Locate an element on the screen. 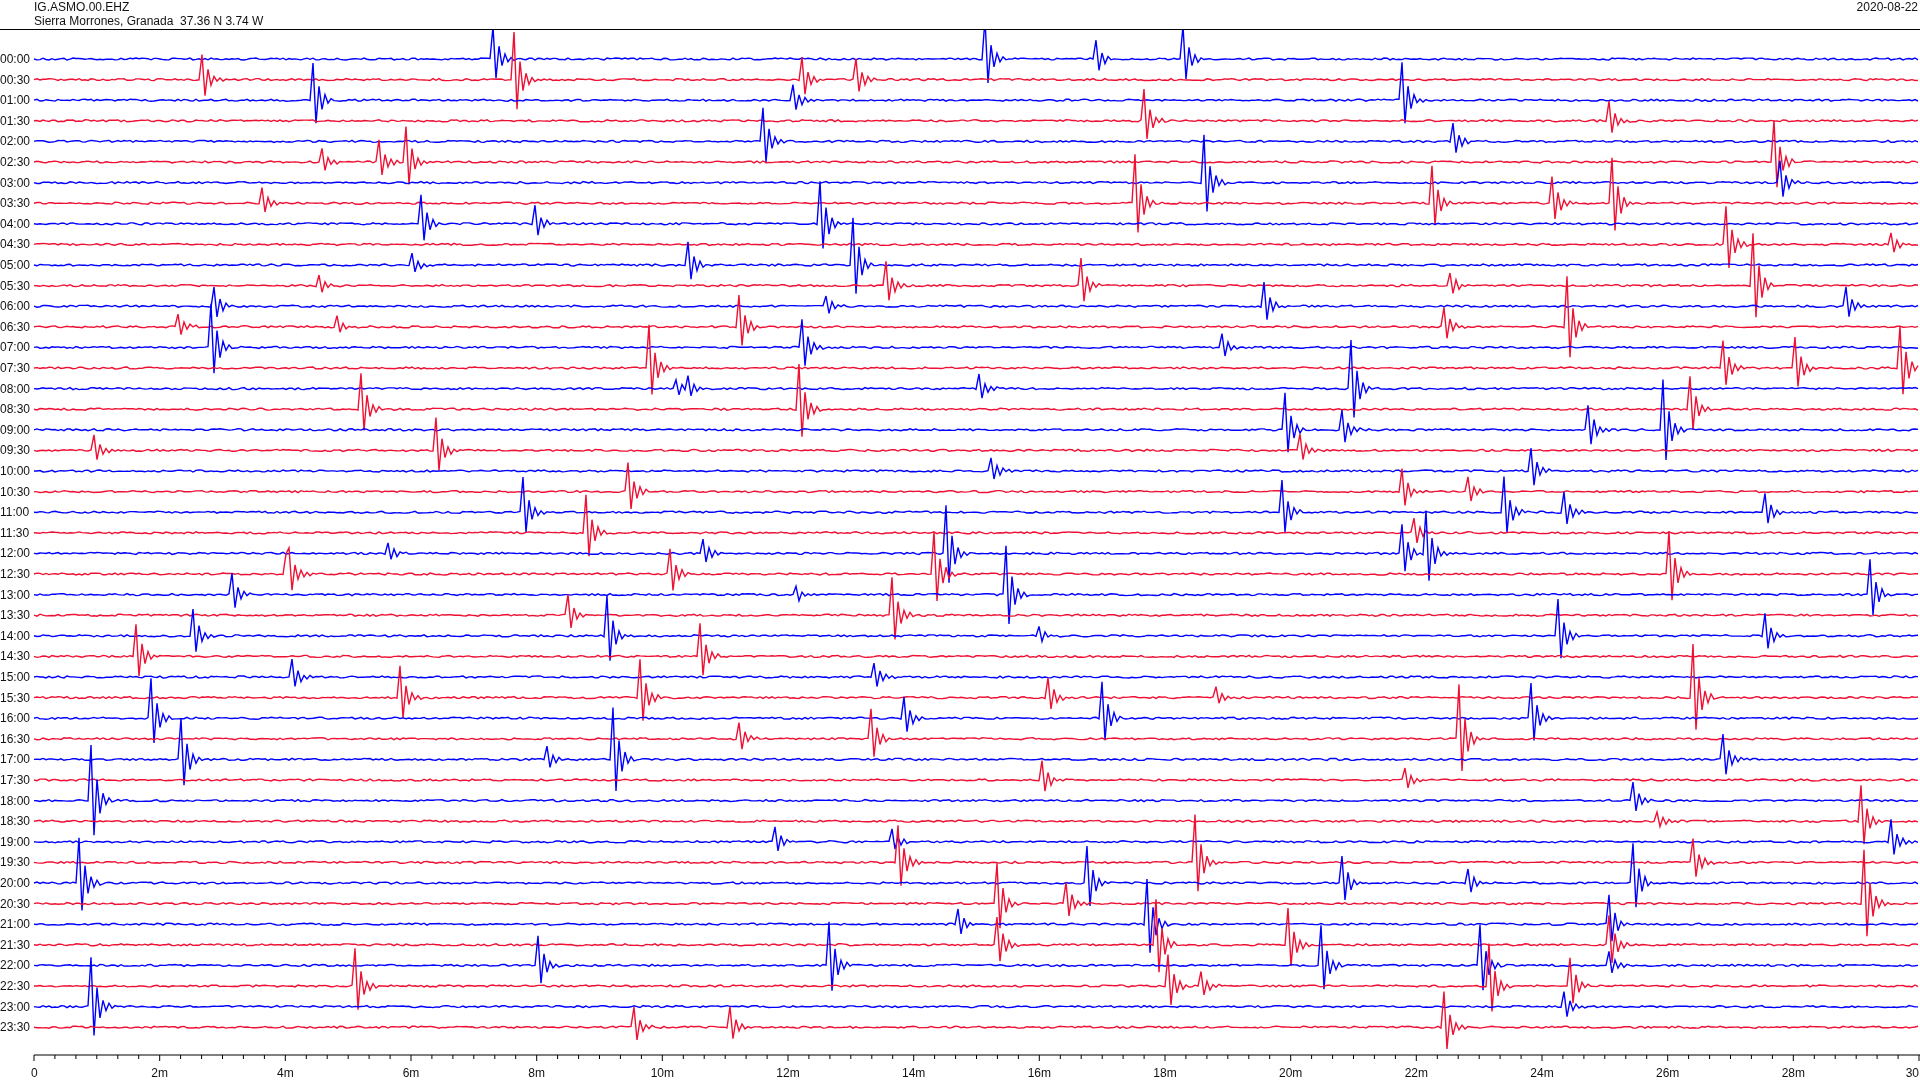  time-label: 01:30 is located at coordinates (15, 120).